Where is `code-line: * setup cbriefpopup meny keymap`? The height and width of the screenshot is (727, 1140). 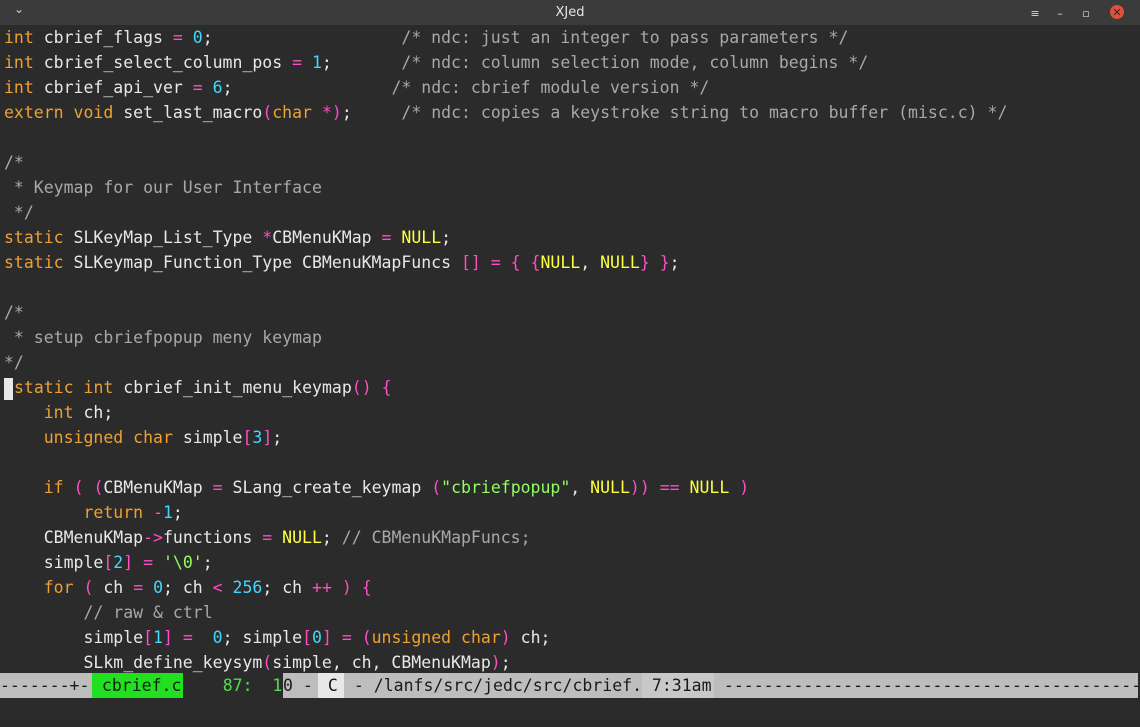
code-line: * setup cbriefpopup meny keymap is located at coordinates (163, 337).